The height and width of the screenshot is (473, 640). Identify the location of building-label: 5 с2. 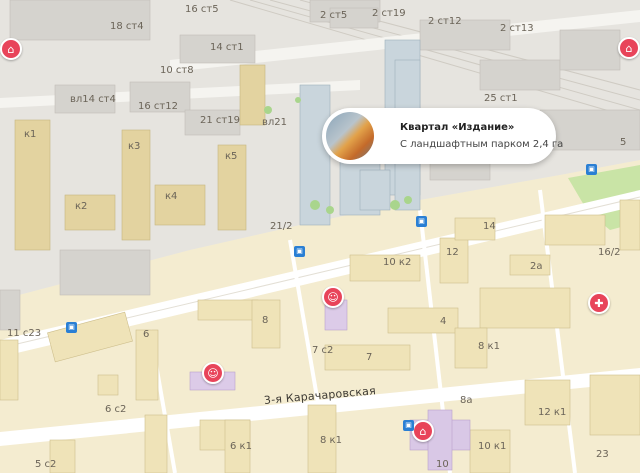
(46, 464).